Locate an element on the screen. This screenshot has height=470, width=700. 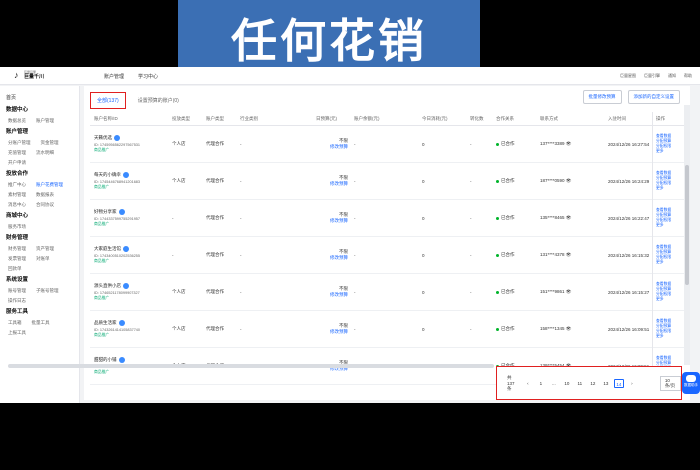
top-right-item: 帮助 is located at coordinates (688, 76).